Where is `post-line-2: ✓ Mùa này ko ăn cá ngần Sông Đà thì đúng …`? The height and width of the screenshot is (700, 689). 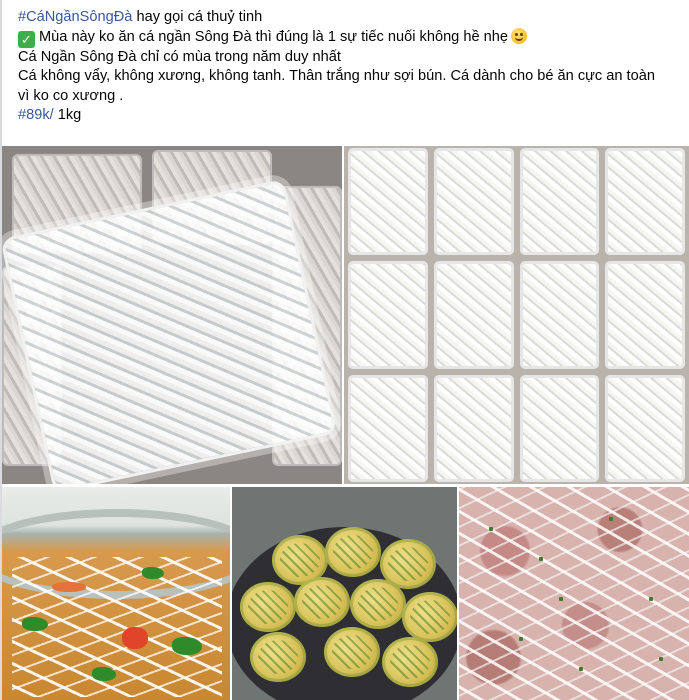 post-line-2: ✓ Mùa này ko ăn cá ngần Sông Đà thì đúng … is located at coordinates (349, 37).